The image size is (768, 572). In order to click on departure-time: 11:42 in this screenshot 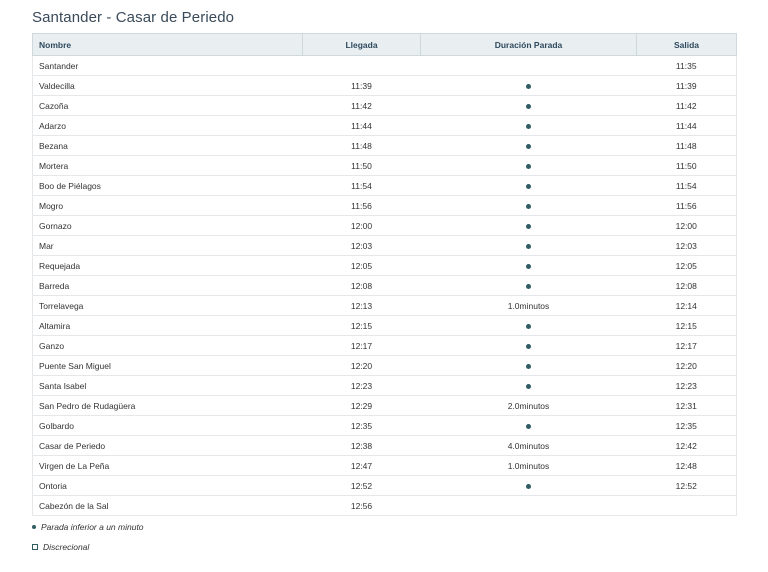, I will do `click(686, 105)`.